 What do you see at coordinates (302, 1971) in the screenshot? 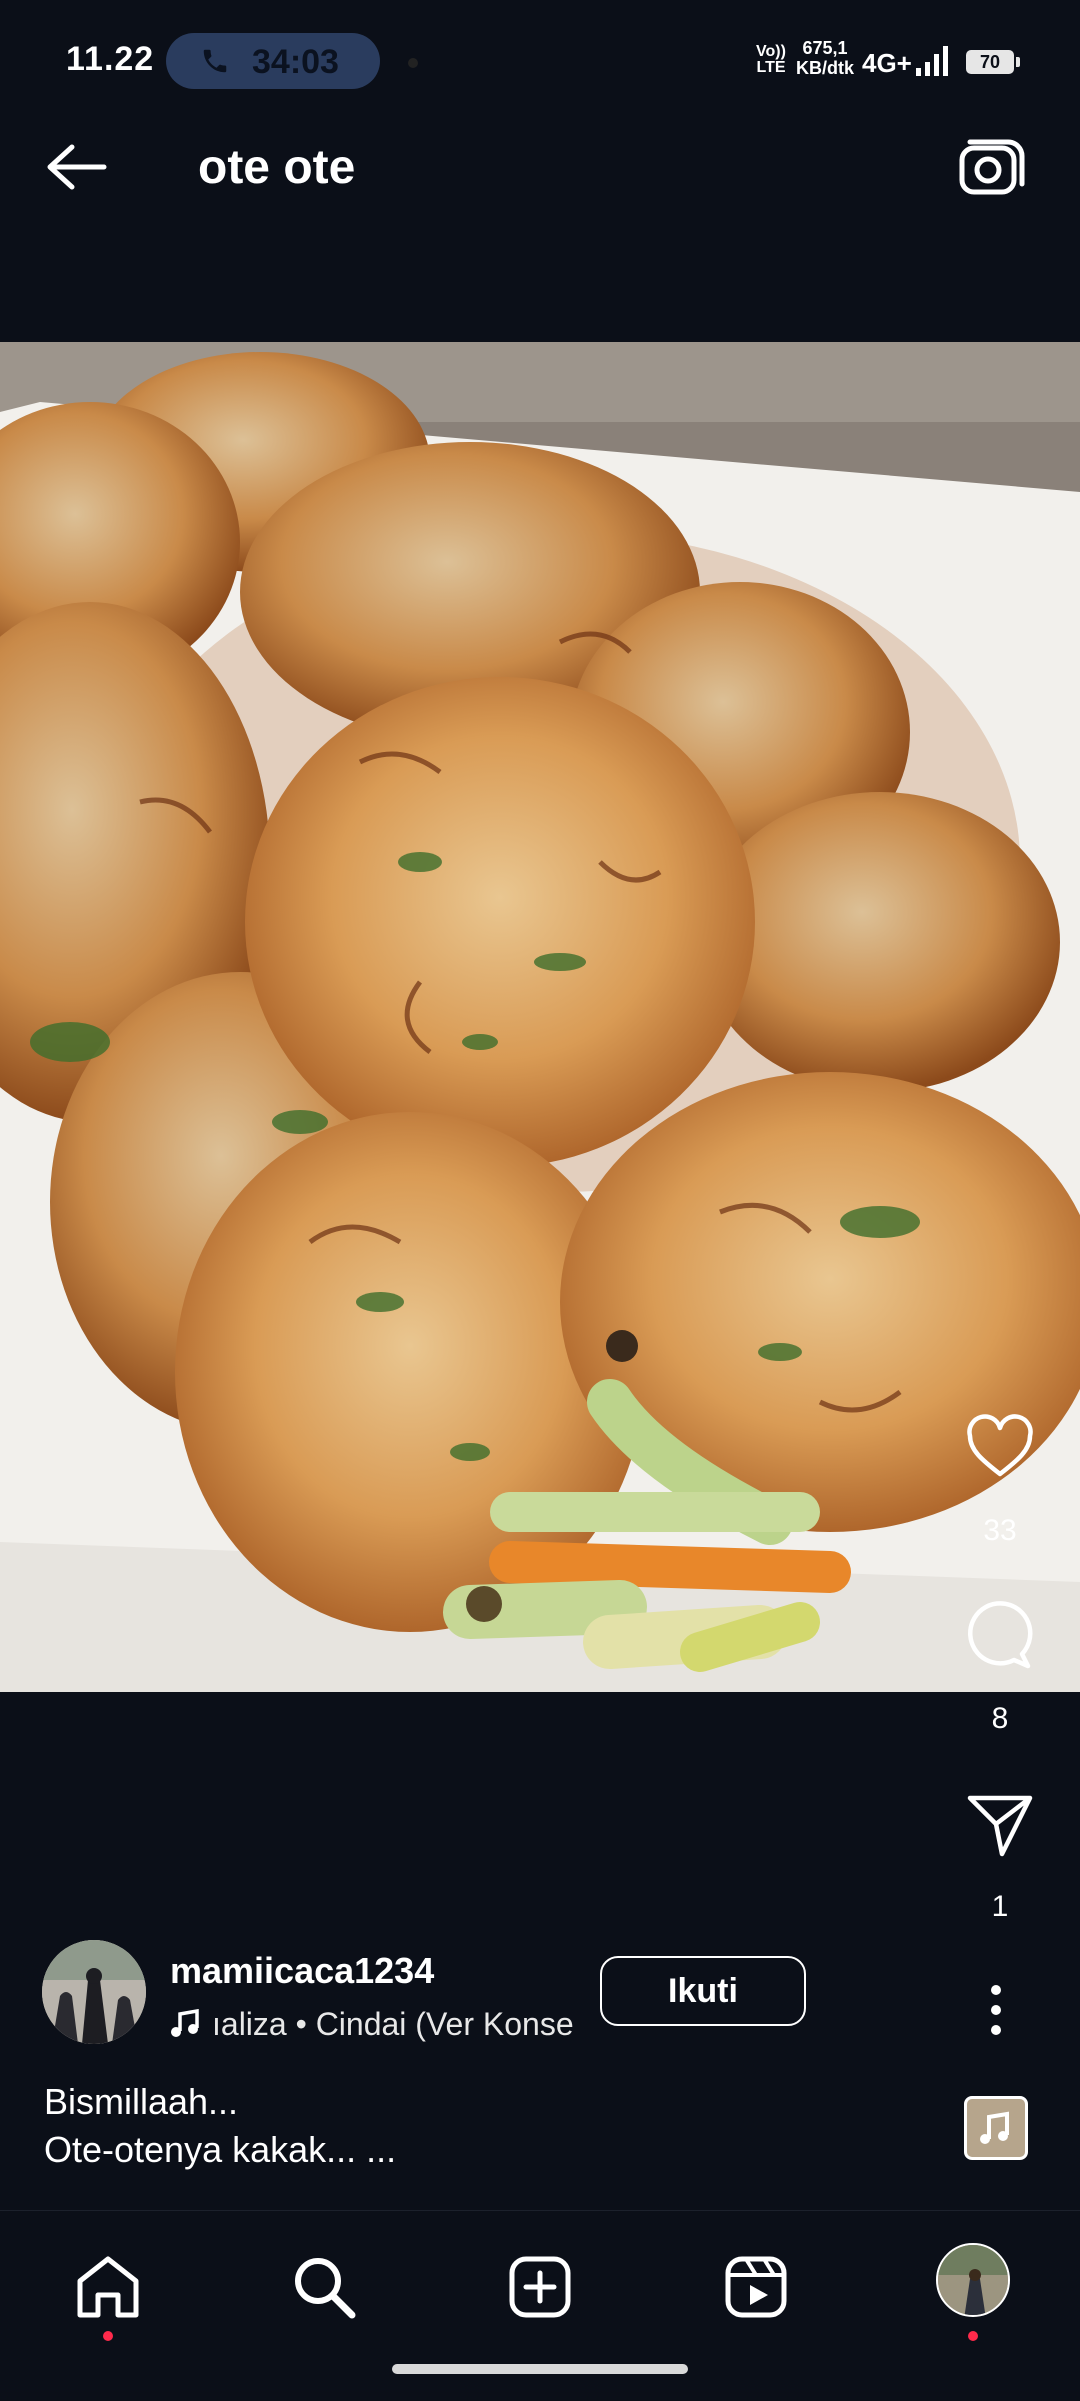
I see `author-username: mamiicaca1234` at bounding box center [302, 1971].